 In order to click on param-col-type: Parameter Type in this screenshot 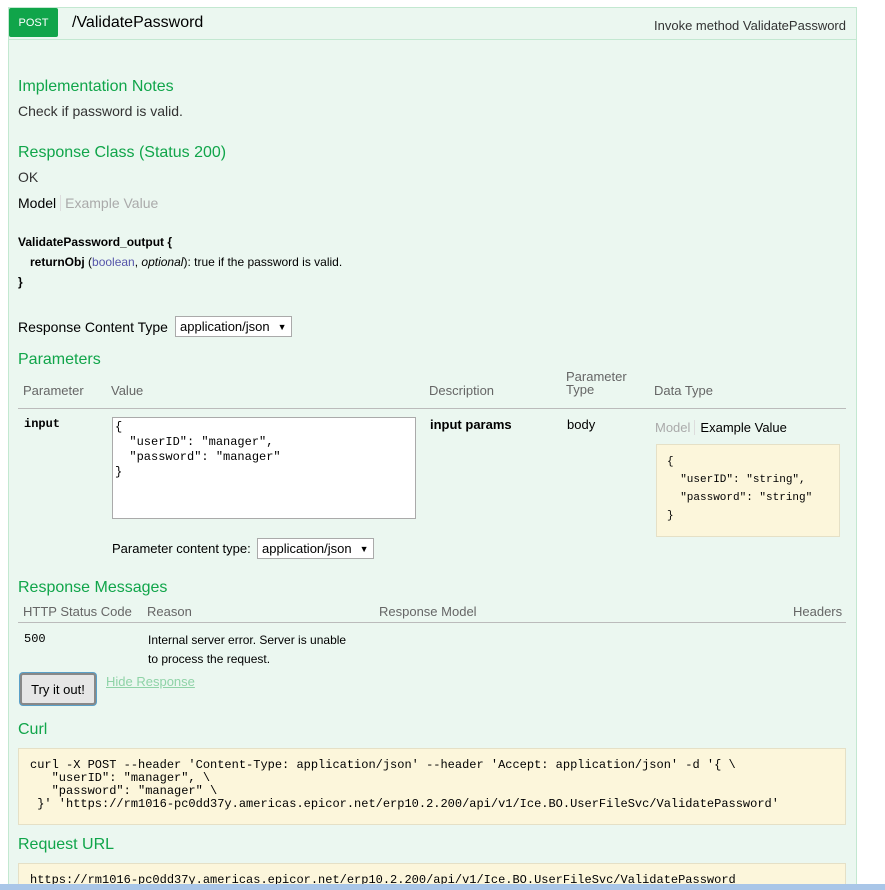, I will do `click(596, 383)`.